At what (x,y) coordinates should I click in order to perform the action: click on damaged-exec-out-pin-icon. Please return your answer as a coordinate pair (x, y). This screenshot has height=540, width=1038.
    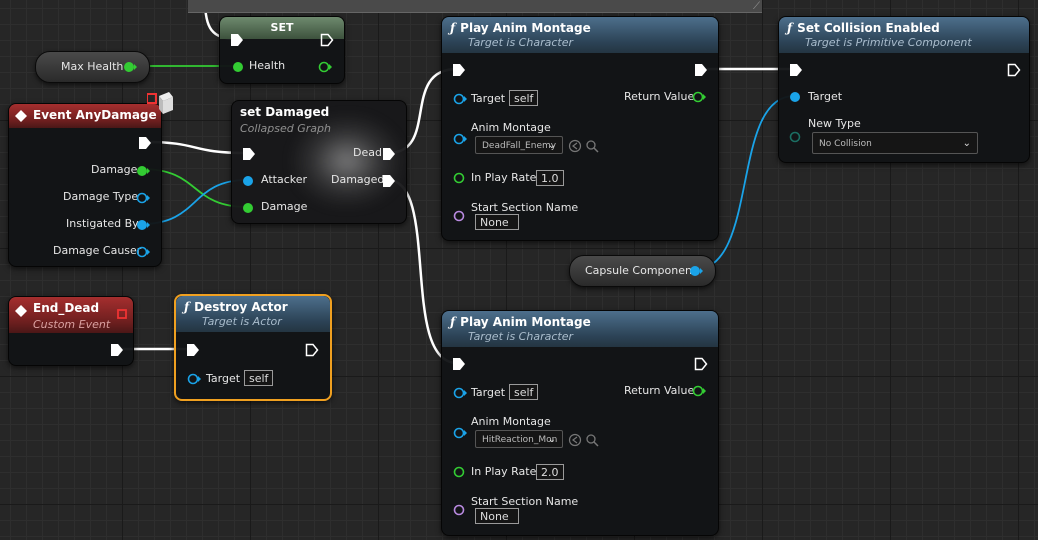
    Looking at the image, I should click on (389, 181).